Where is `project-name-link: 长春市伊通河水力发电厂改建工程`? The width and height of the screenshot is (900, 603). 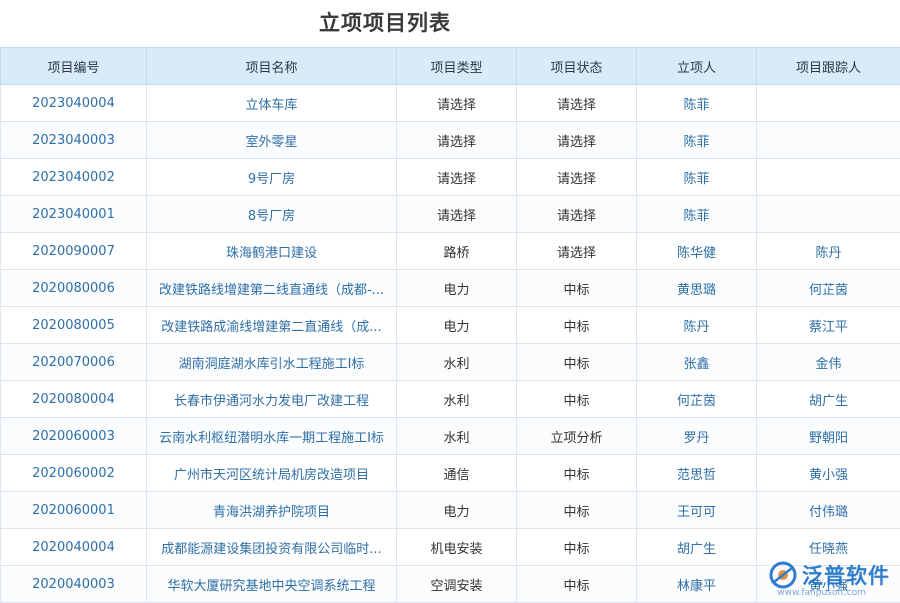 project-name-link: 长春市伊通河水力发电厂改建工程 is located at coordinates (272, 399).